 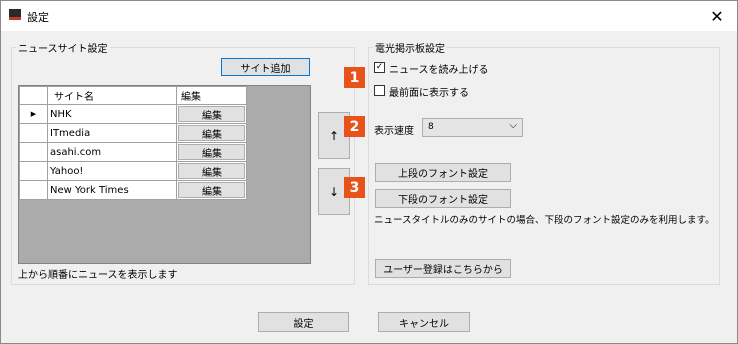 I want to click on site-name-cell: ITmedia, so click(x=112, y=133).